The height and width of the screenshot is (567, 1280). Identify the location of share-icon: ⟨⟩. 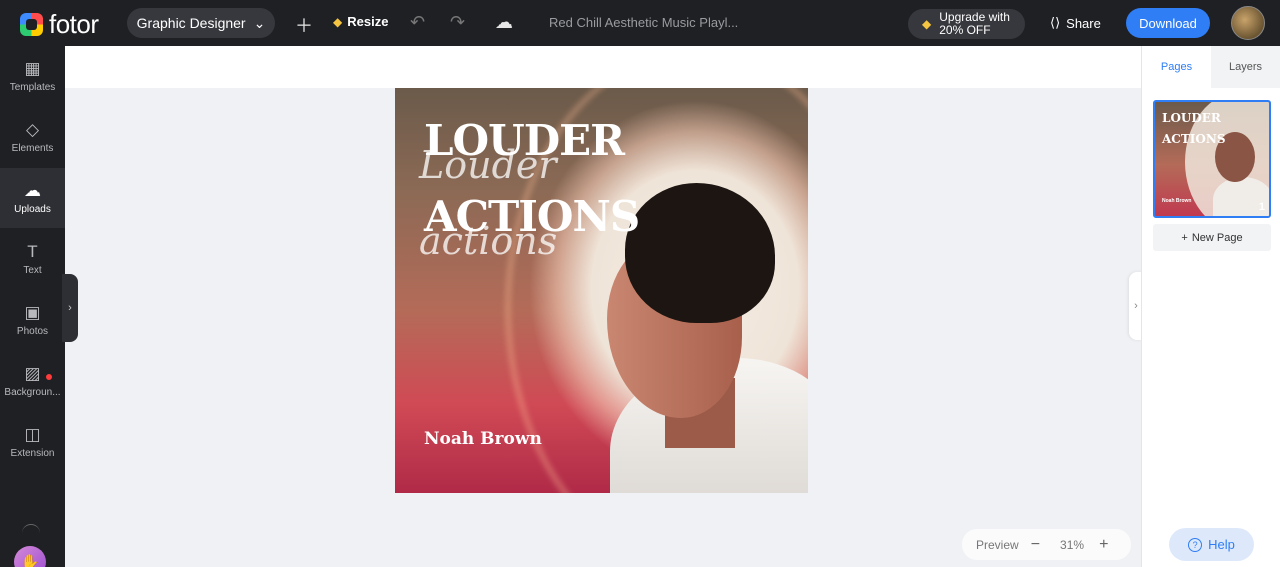
(1055, 22).